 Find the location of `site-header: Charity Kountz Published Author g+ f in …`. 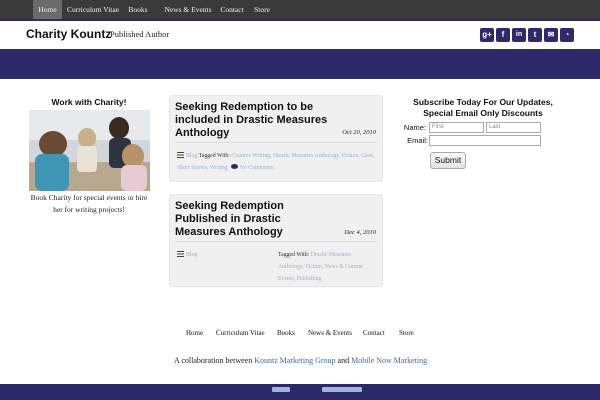

site-header: Charity Kountz Published Author g+ f in … is located at coordinates (300, 35).